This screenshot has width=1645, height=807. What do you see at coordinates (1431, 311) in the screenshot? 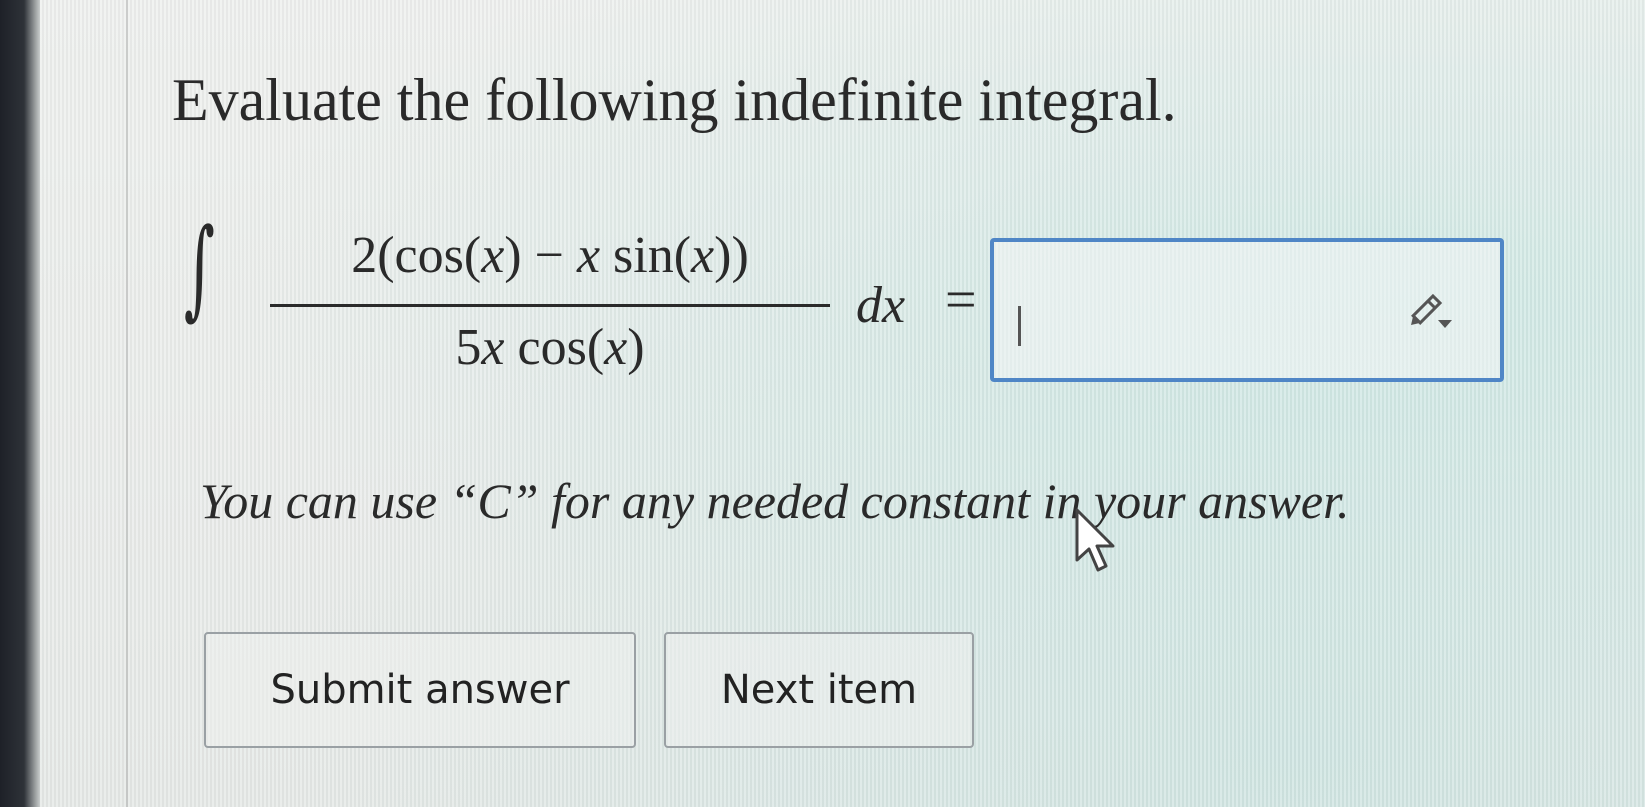
I see `pencil-dropdown-icon` at bounding box center [1431, 311].